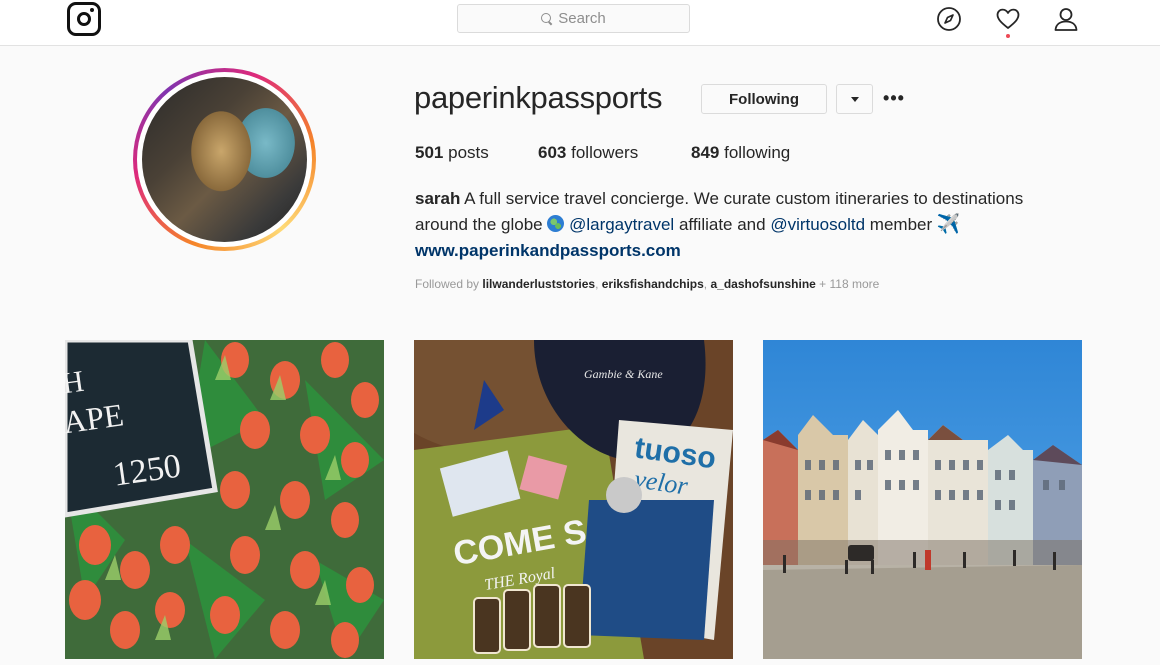 The width and height of the screenshot is (1160, 665). I want to click on website-link: www.paperinkandpassports.com, so click(745, 251).